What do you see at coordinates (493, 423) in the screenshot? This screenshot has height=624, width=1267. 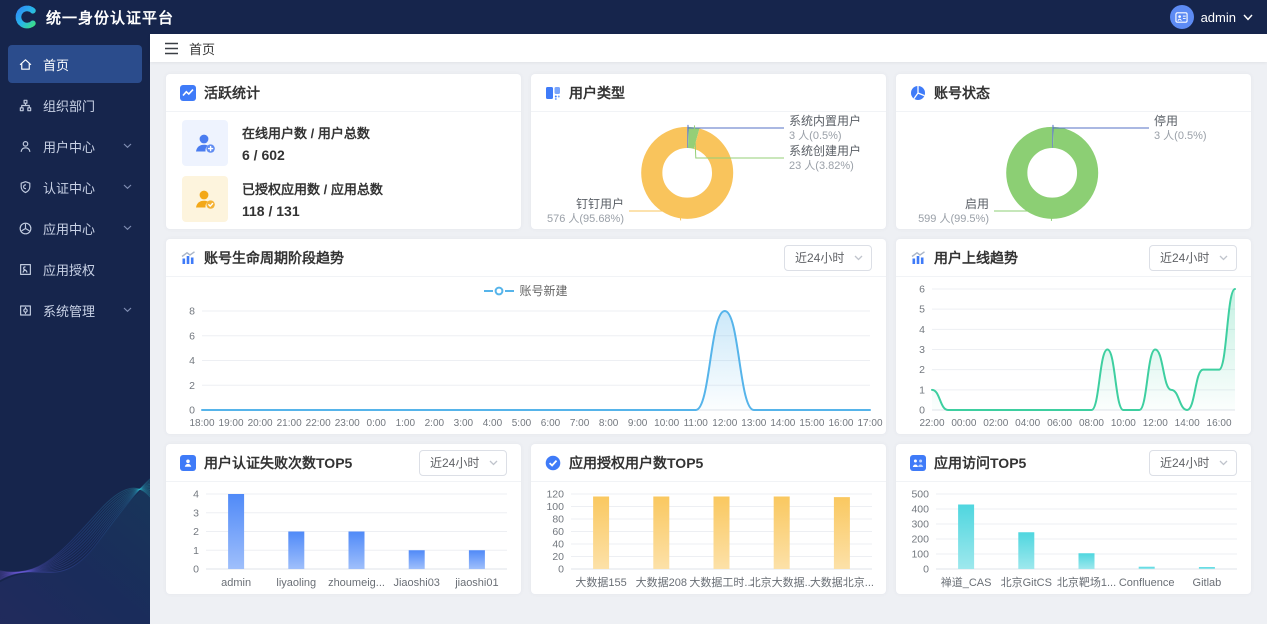 I see `svg-text: 4:00` at bounding box center [493, 423].